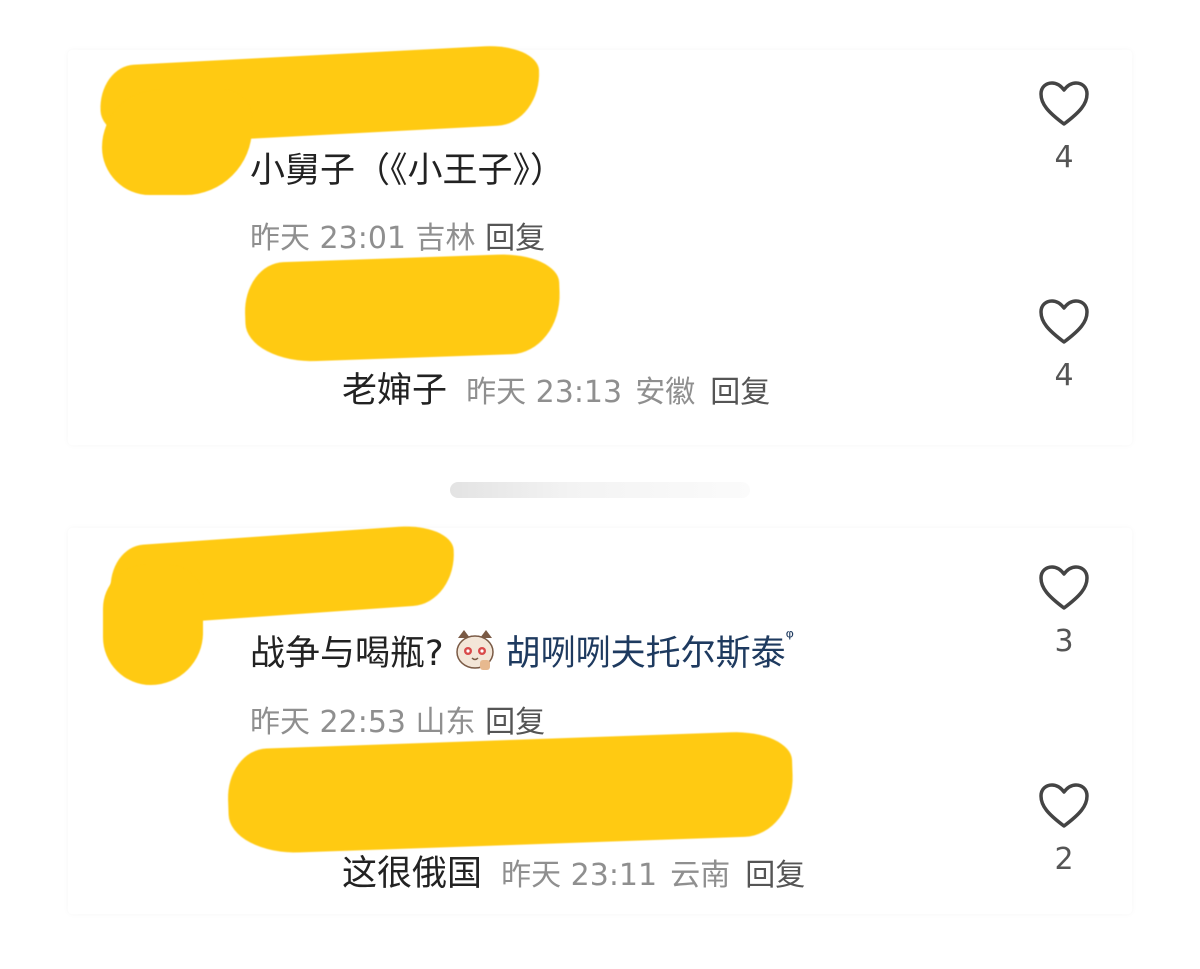 This screenshot has width=1200, height=969. I want to click on search-icon: ᵠ, so click(790, 637).